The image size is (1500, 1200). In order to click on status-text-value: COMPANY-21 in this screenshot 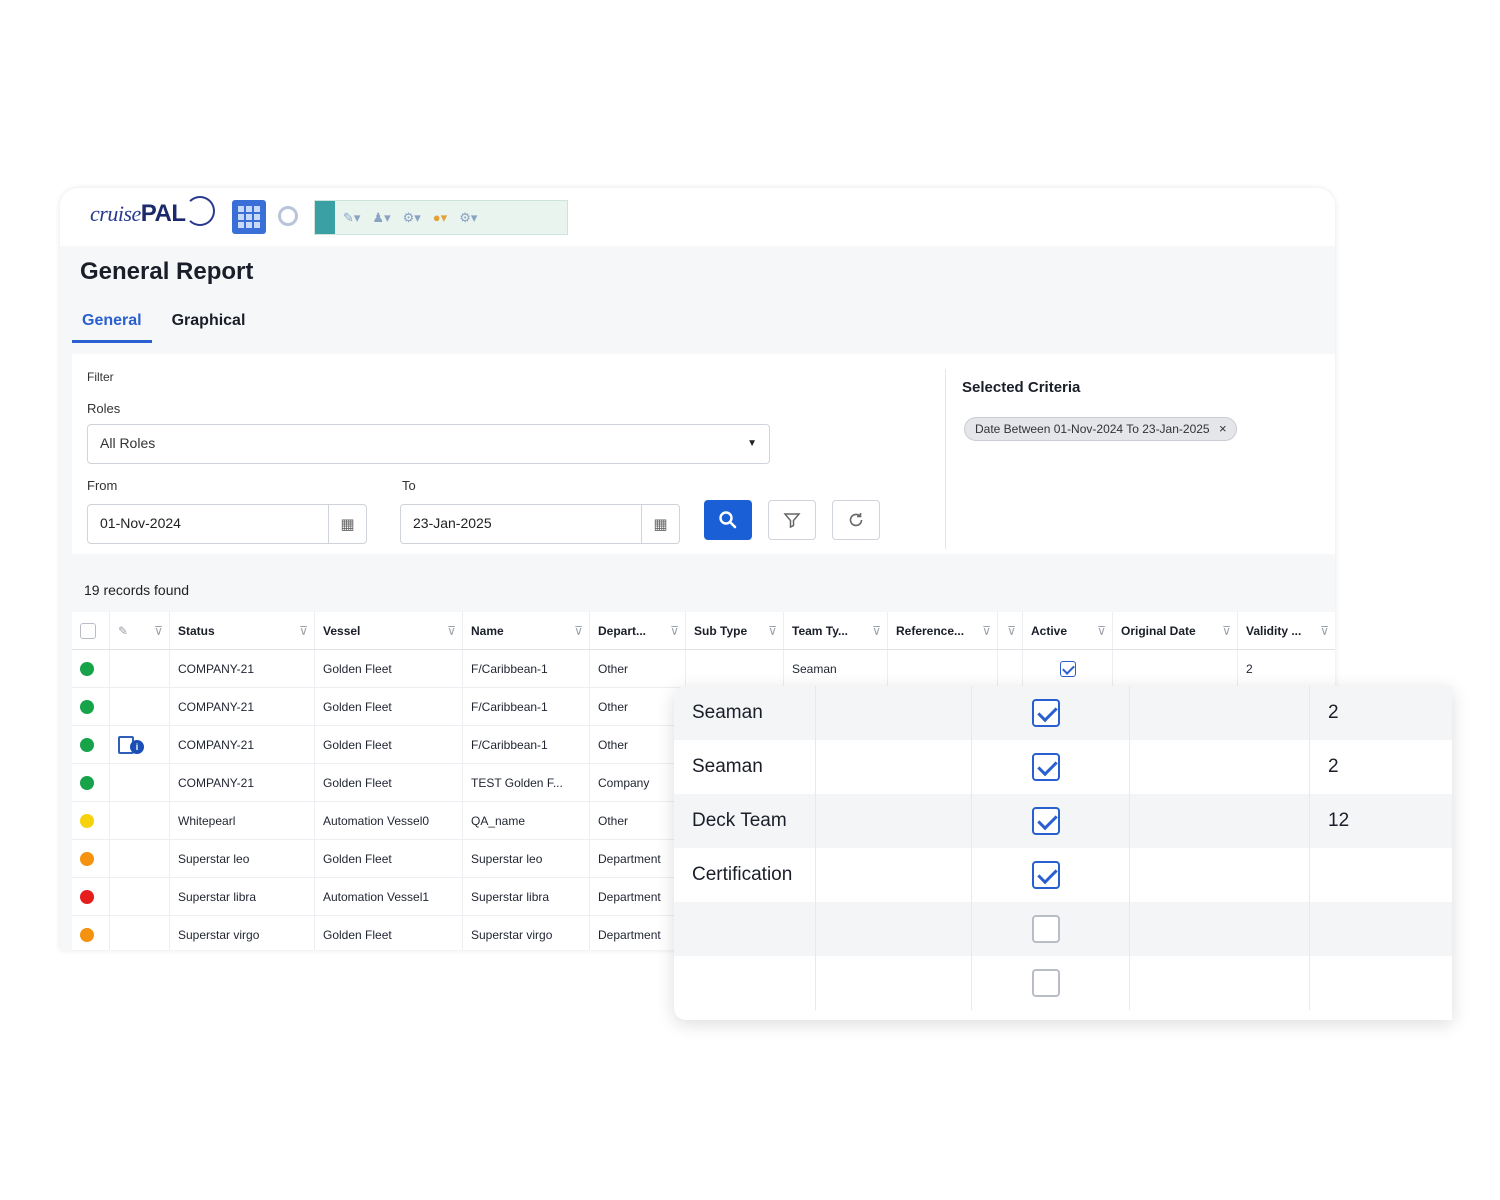, I will do `click(216, 744)`.